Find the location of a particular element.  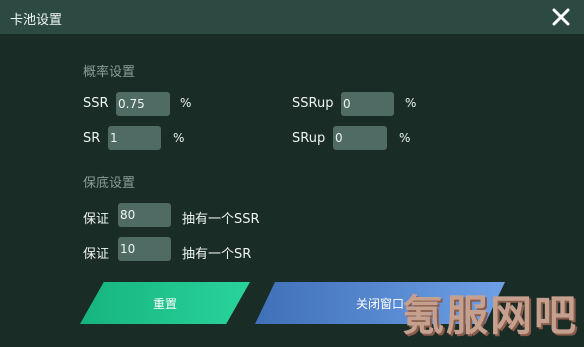

close-window-button-label: 关闭窗口 is located at coordinates (379, 303).